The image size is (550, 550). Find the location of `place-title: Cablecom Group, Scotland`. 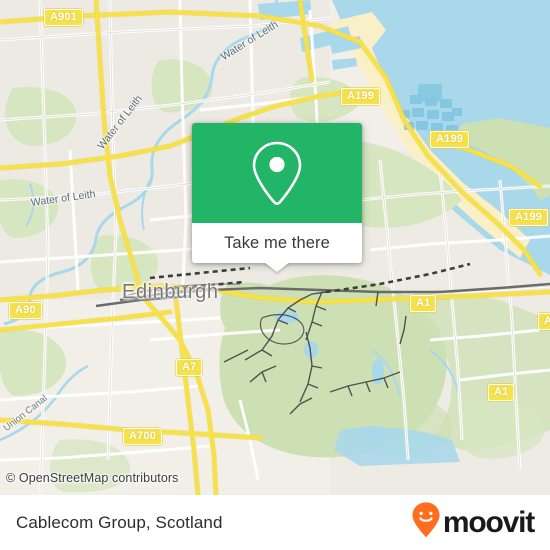

place-title: Cablecom Group, Scotland is located at coordinates (119, 522).